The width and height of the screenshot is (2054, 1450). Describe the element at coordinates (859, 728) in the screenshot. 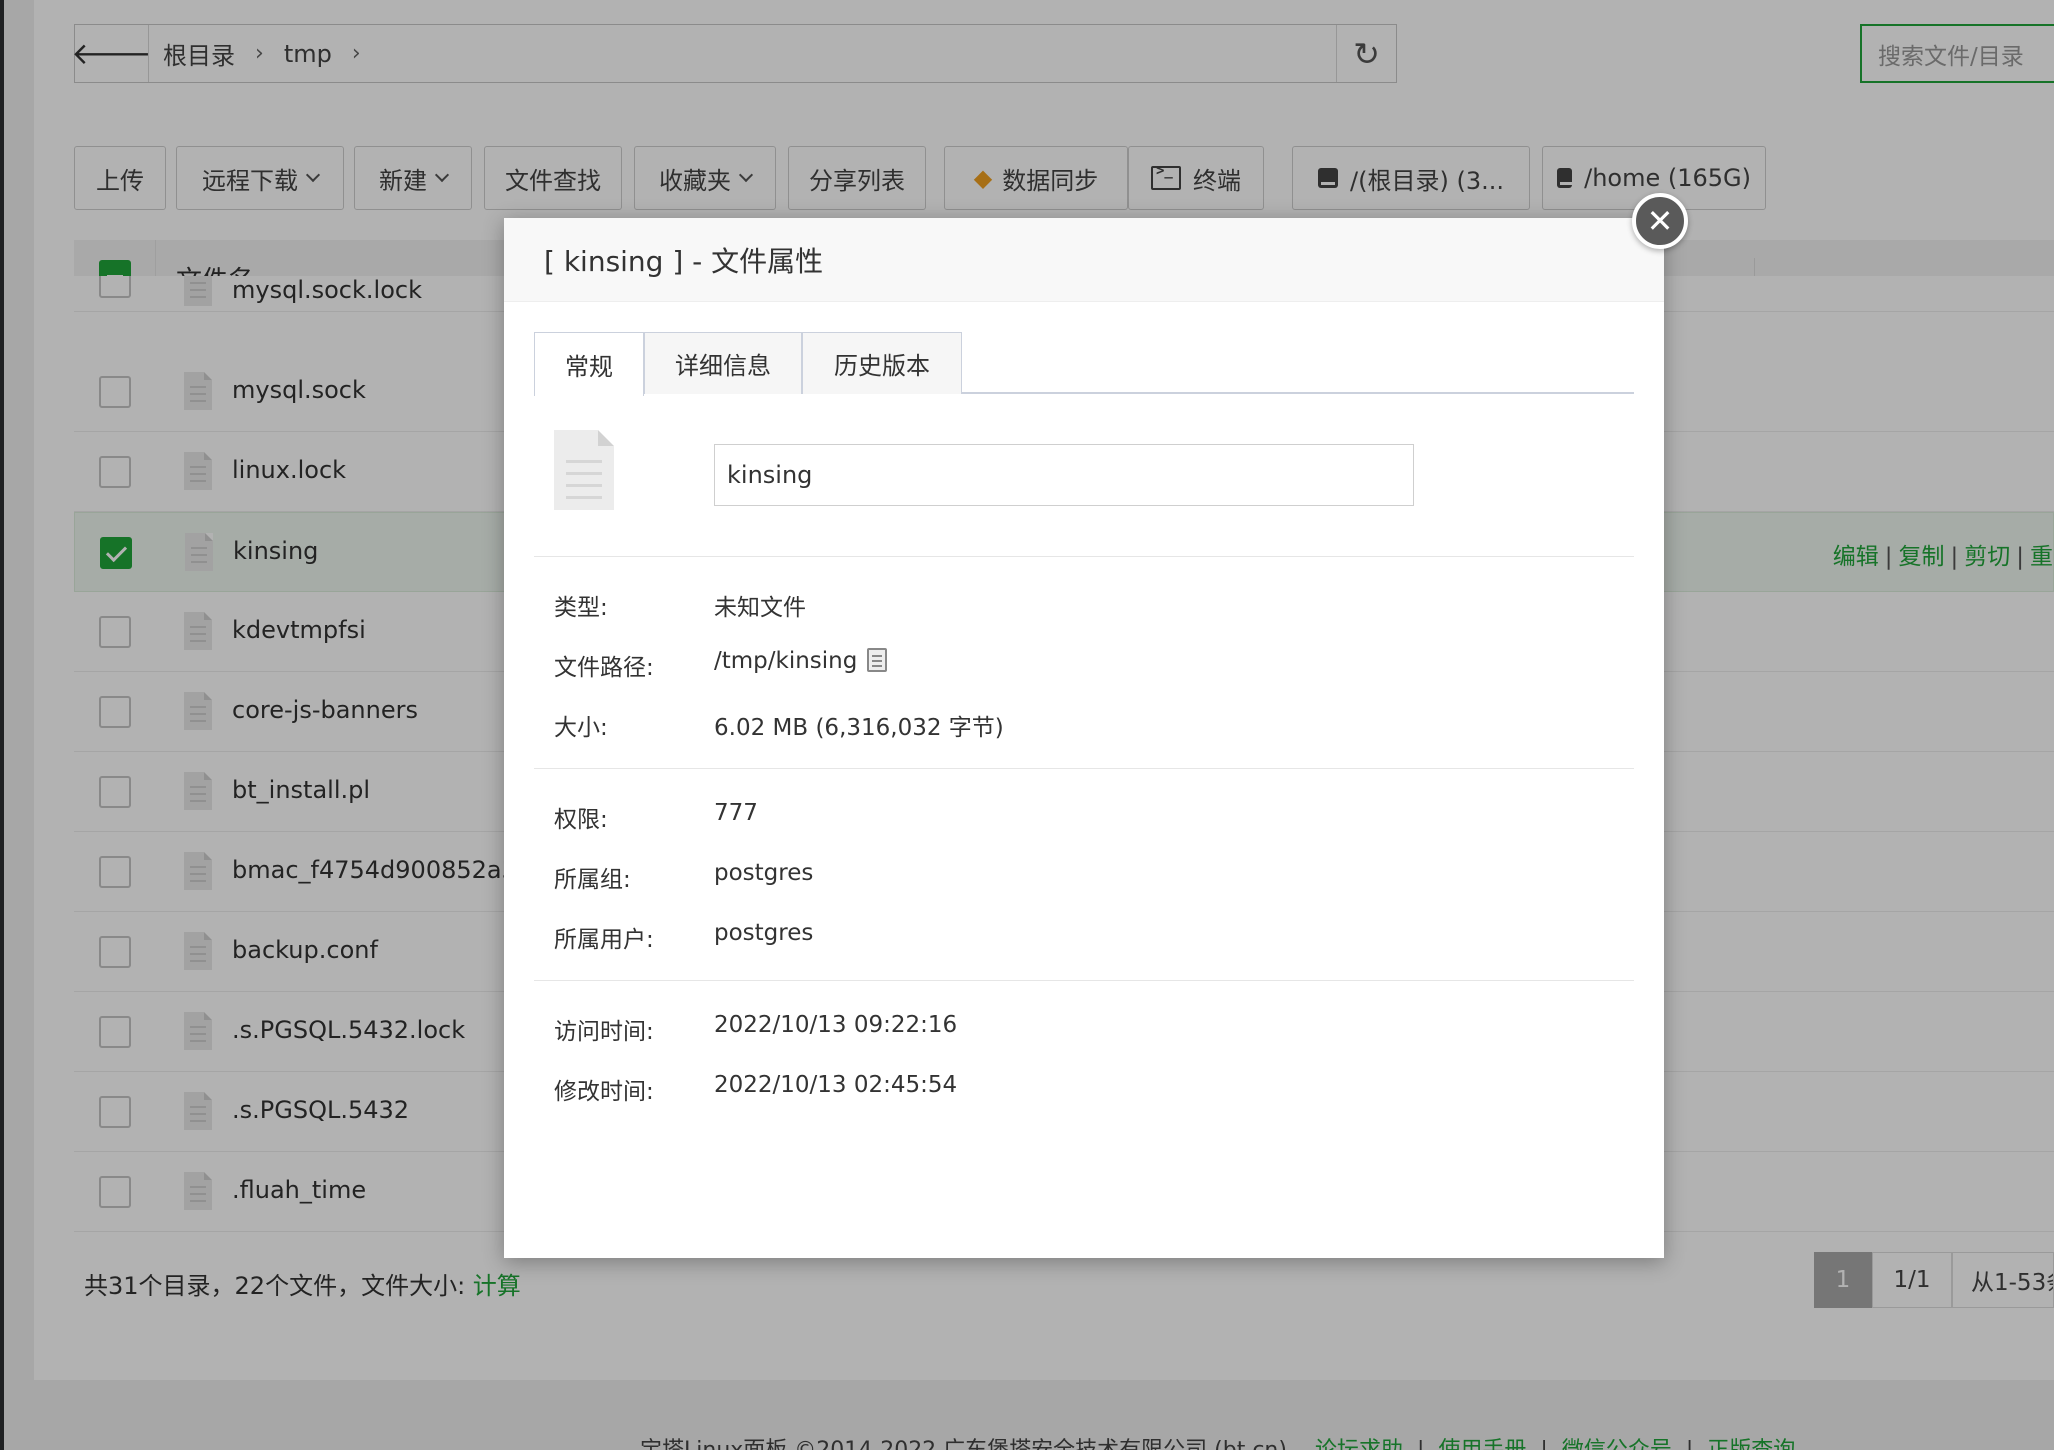

I see `size-value: 6.02 MB (6,316,032 字节)` at that location.